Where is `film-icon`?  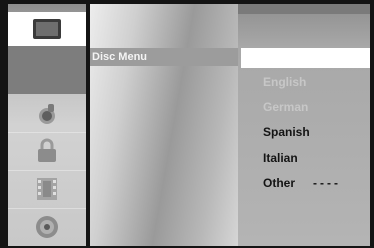
film-icon is located at coordinates (47, 189).